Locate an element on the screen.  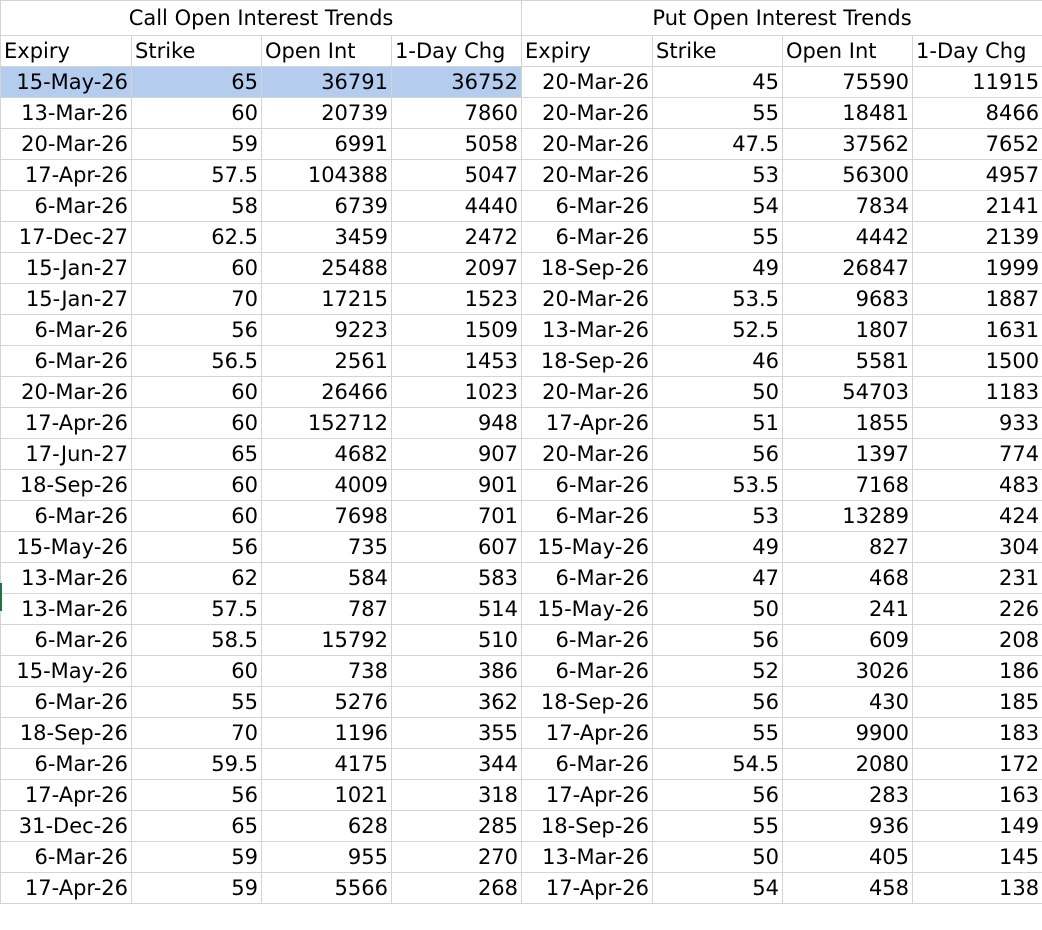
call-day-chg-cell: 948 is located at coordinates (456, 423).